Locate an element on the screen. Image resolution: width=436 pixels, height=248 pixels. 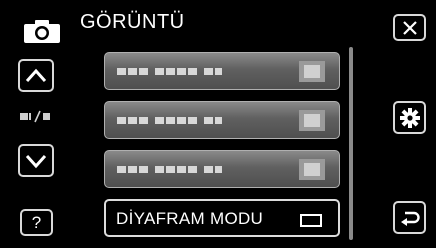
close-button is located at coordinates (409, 27).